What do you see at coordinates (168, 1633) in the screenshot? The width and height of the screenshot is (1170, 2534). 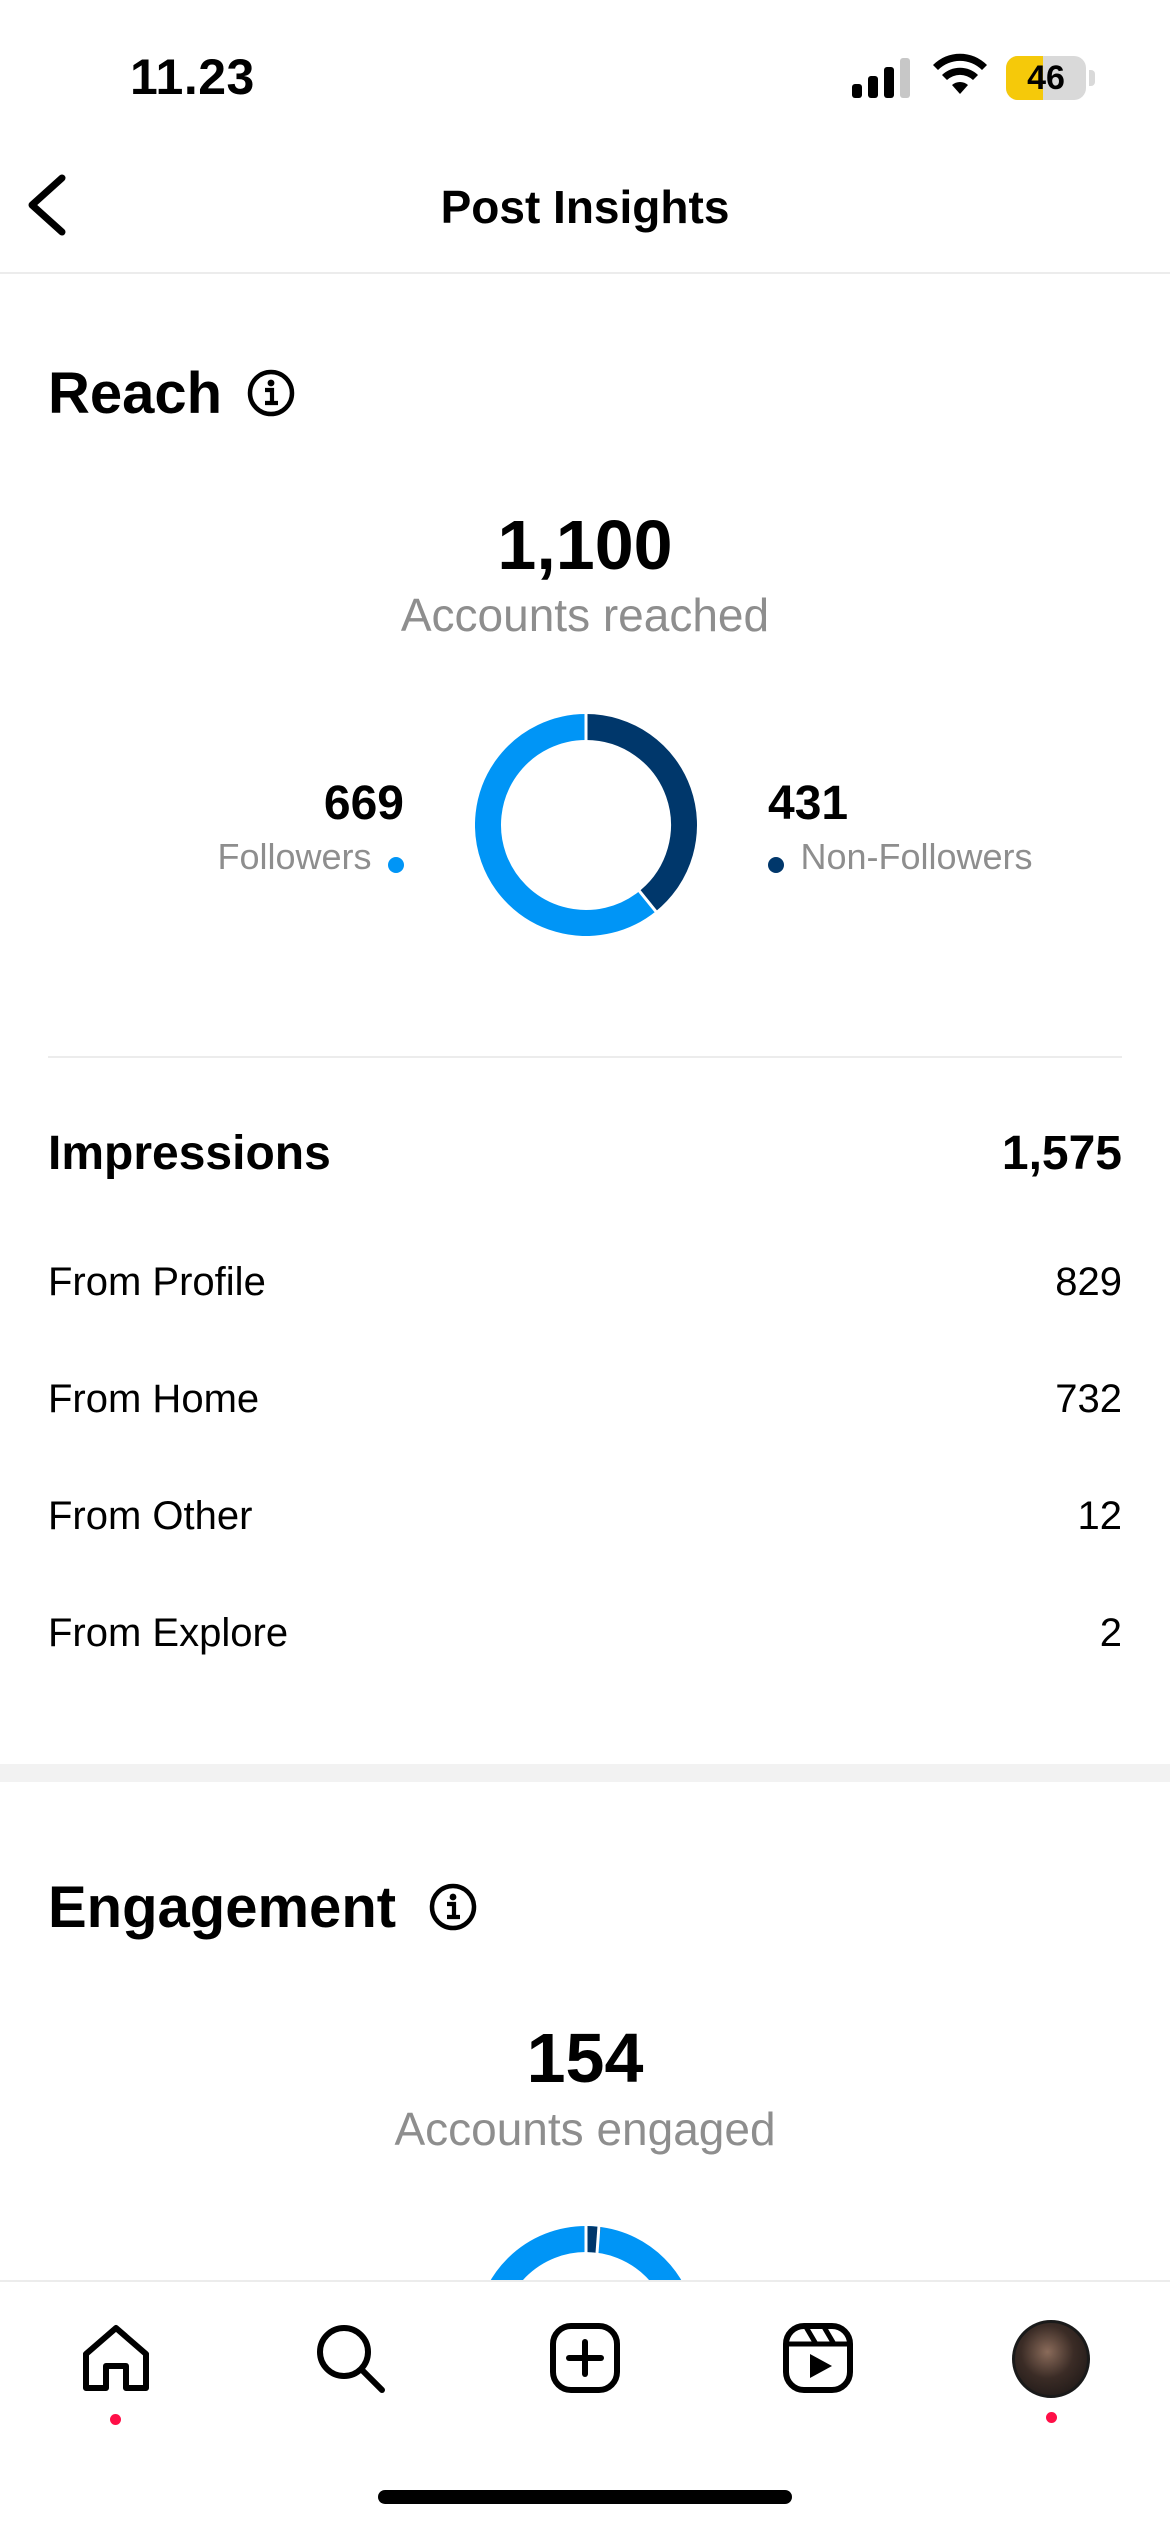 I see `impressions-row-label: From Explore` at bounding box center [168, 1633].